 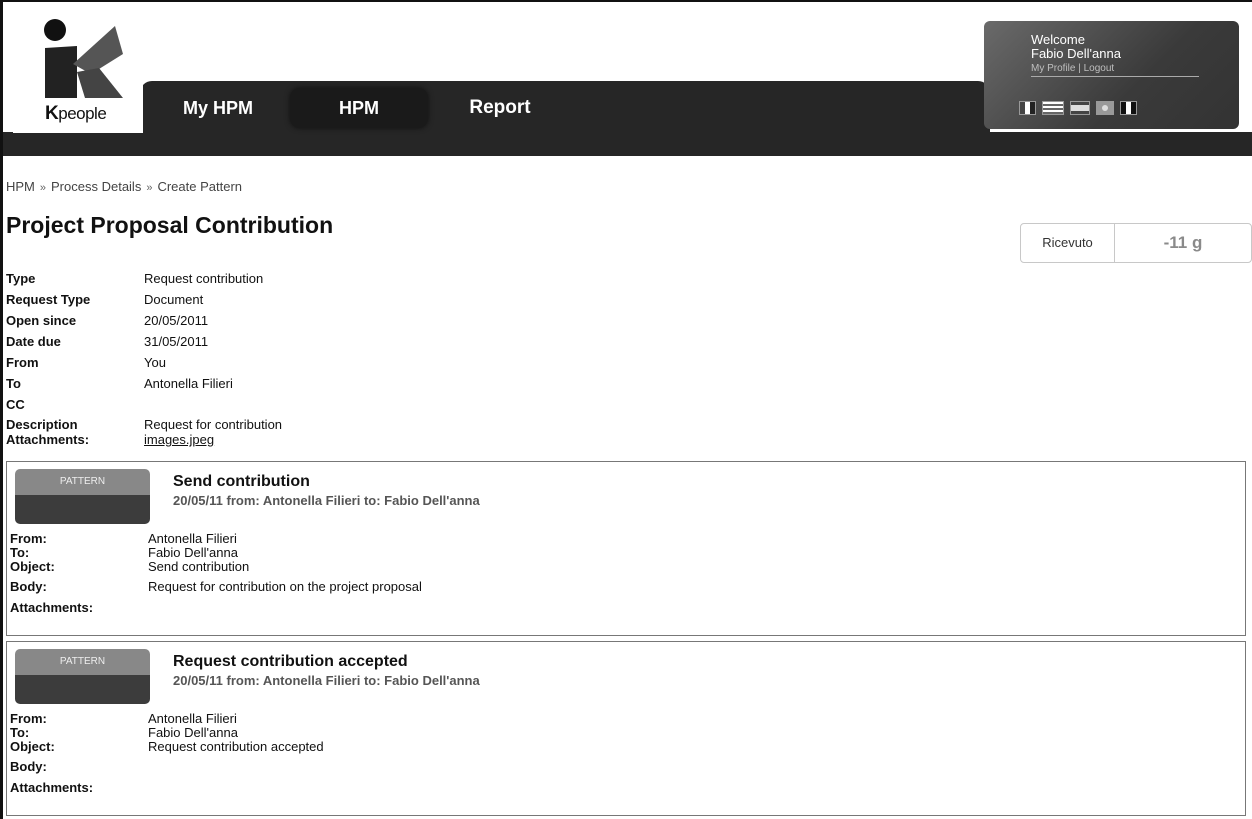 I want to click on detail-row-from: From You, so click(x=144, y=362).